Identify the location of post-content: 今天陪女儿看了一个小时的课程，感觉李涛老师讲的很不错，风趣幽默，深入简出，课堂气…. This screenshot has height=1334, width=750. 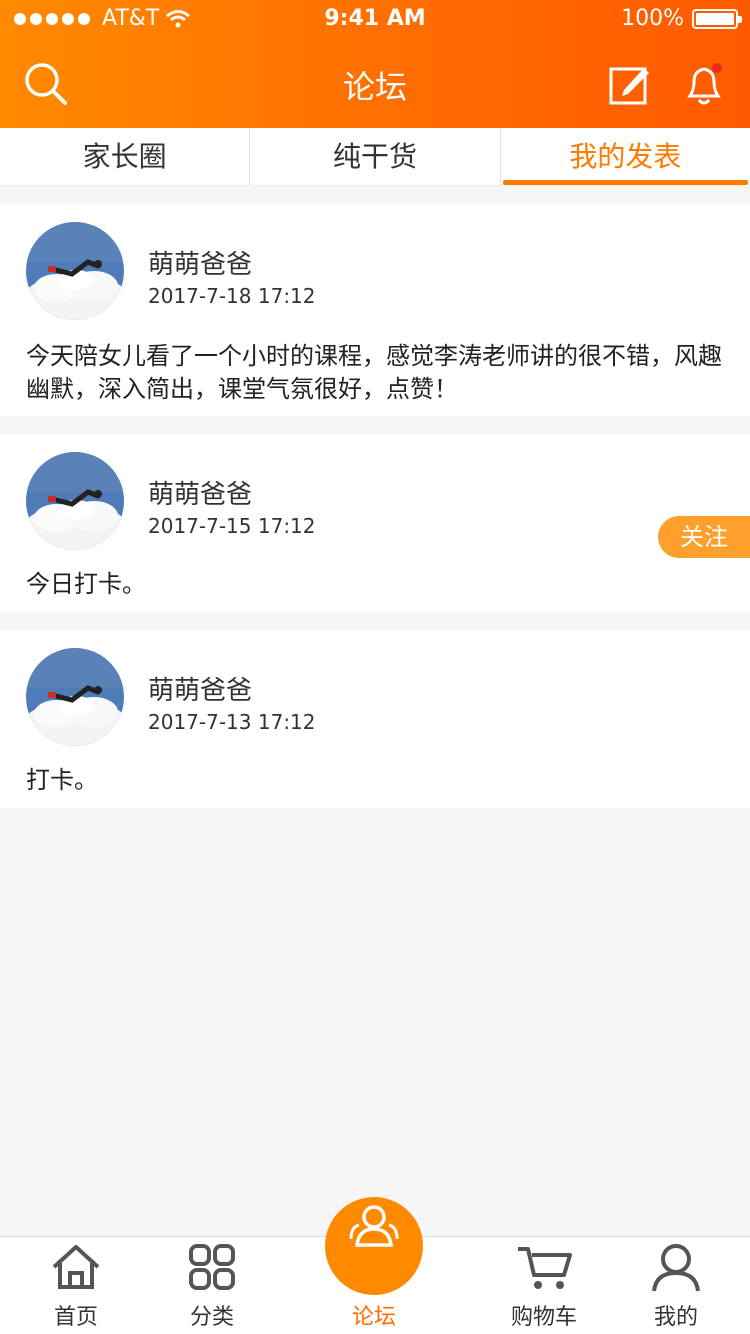
(374, 372).